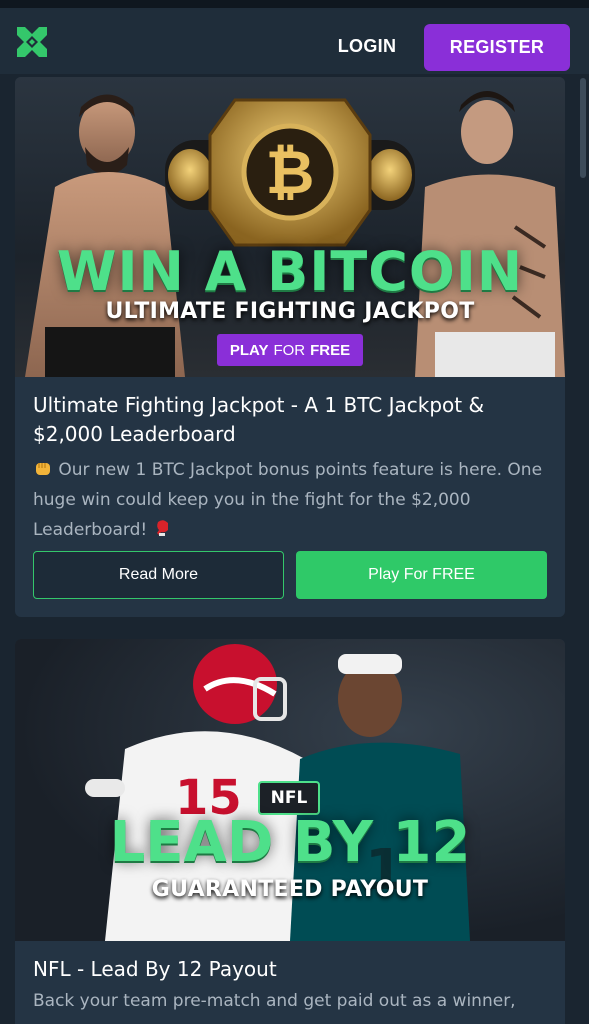  Describe the element at coordinates (421, 575) in the screenshot. I see `play-for-free-button: Play For FREE` at that location.